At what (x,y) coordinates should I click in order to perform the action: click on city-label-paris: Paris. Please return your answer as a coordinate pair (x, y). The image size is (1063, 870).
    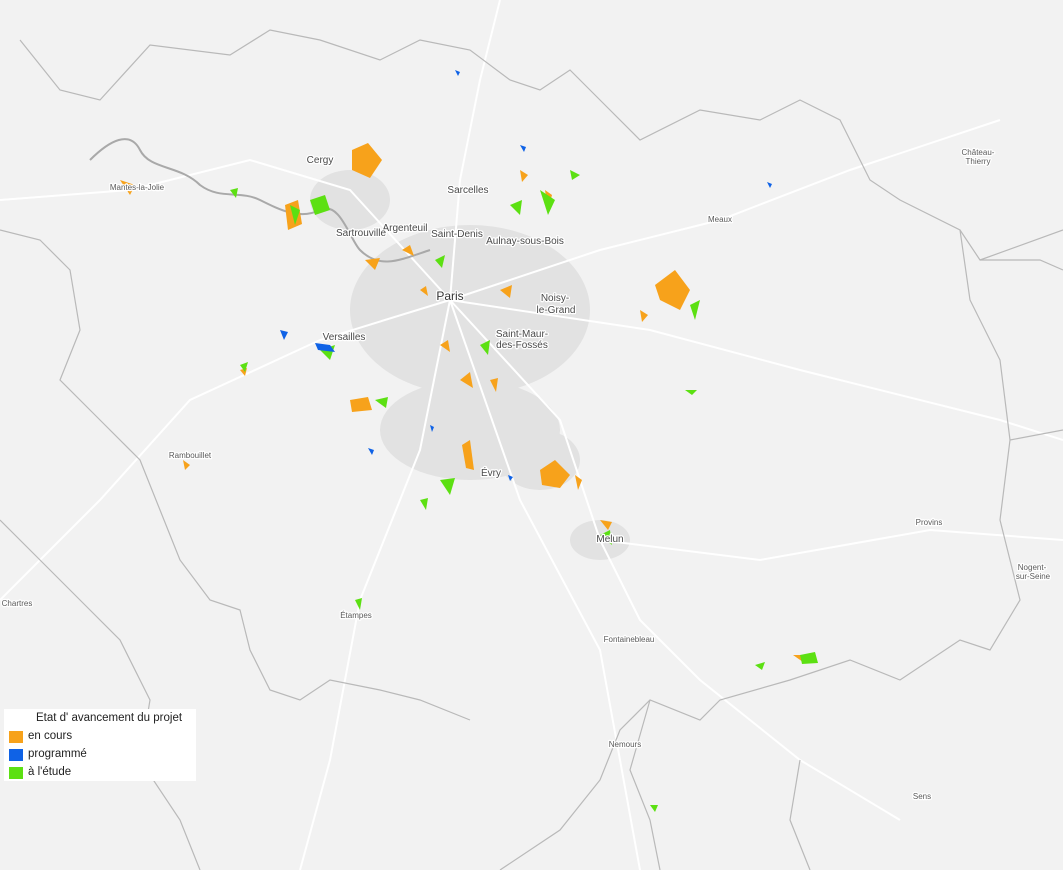
    Looking at the image, I should click on (449, 296).